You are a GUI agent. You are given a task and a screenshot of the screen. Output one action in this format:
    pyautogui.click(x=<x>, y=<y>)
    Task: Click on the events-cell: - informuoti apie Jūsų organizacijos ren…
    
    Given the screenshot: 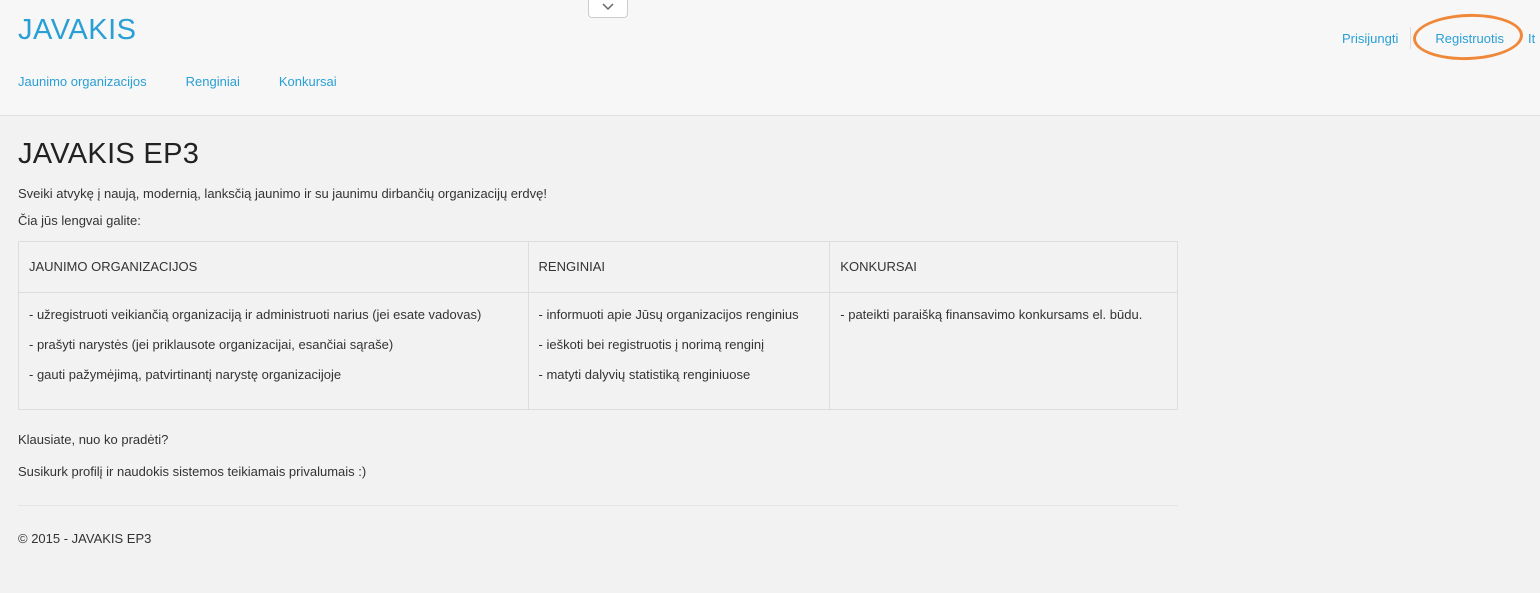 What is the action you would take?
    pyautogui.click(x=679, y=351)
    